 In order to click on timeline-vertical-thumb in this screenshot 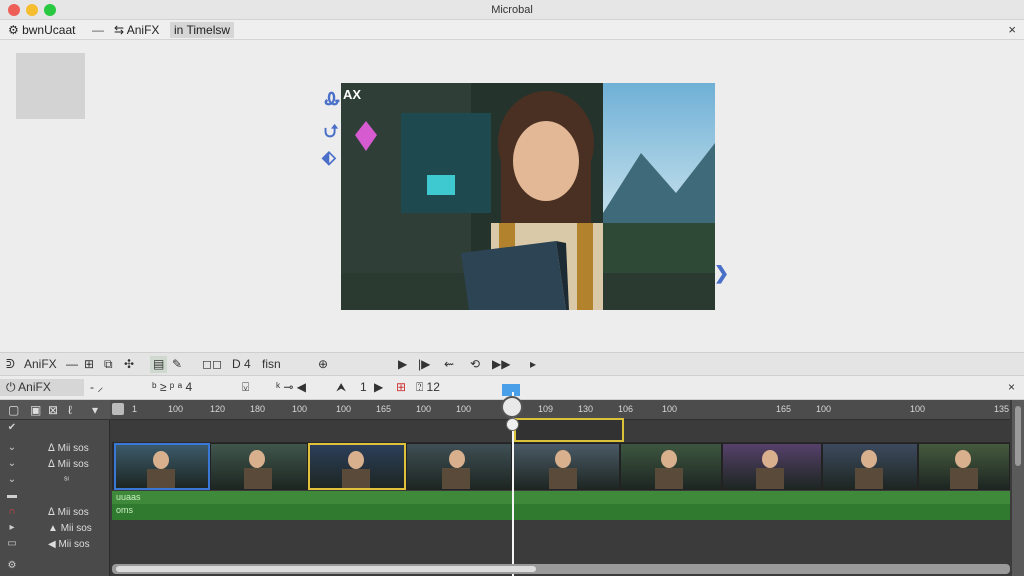, I will do `click(1018, 436)`.